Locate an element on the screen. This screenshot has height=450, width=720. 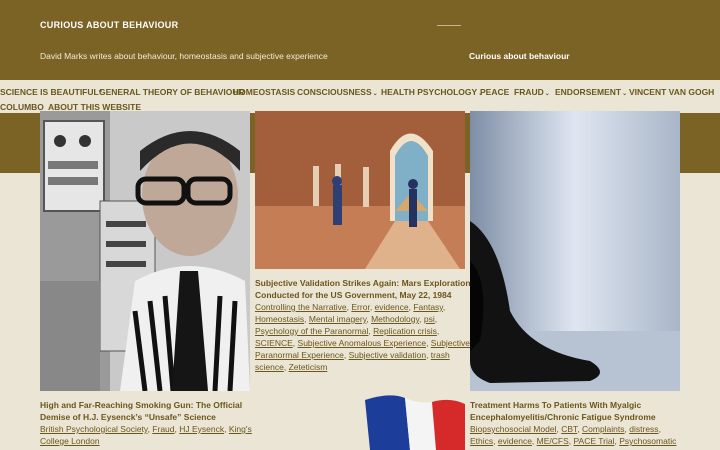
tag-link: PACE Trial is located at coordinates (594, 441).